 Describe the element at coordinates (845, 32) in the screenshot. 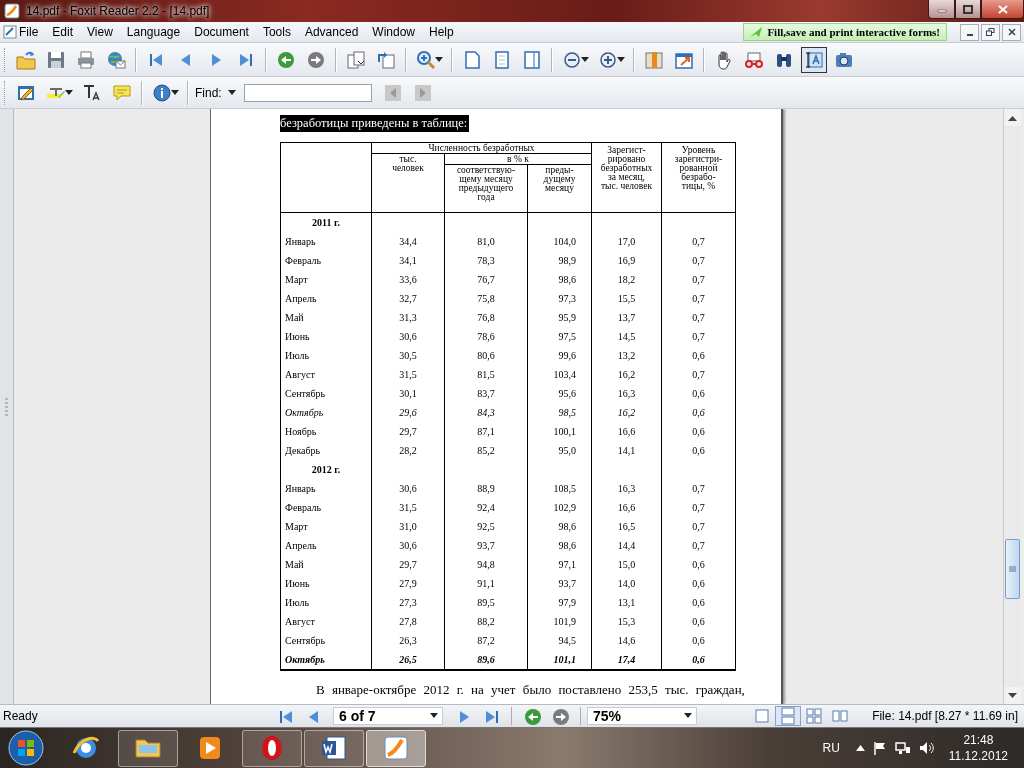

I see `promo-button: Fill,save and print interactive forms!` at that location.